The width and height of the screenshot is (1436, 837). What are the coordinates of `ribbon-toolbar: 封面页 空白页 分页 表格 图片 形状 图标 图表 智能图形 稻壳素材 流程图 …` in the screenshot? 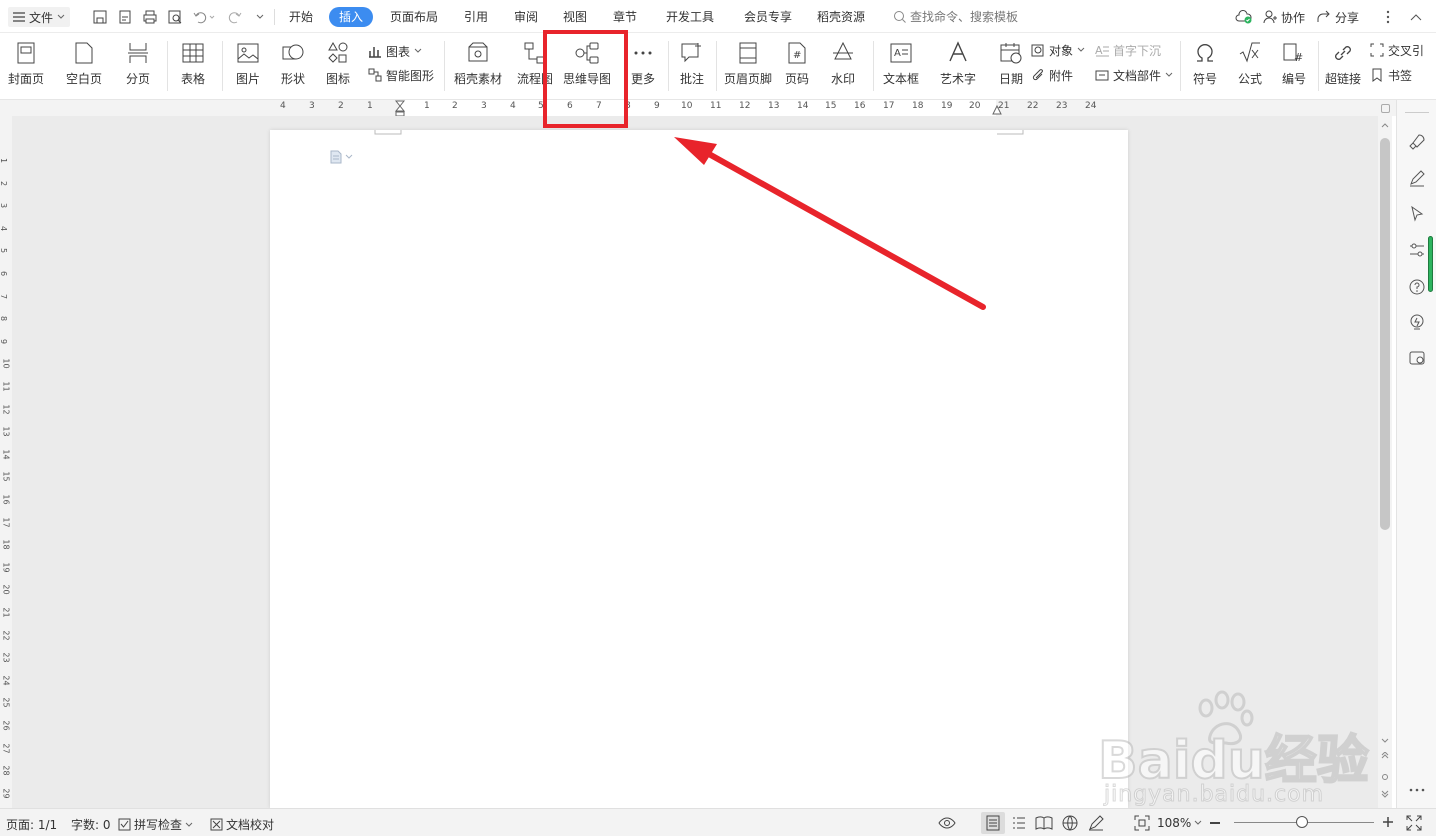 It's located at (718, 66).